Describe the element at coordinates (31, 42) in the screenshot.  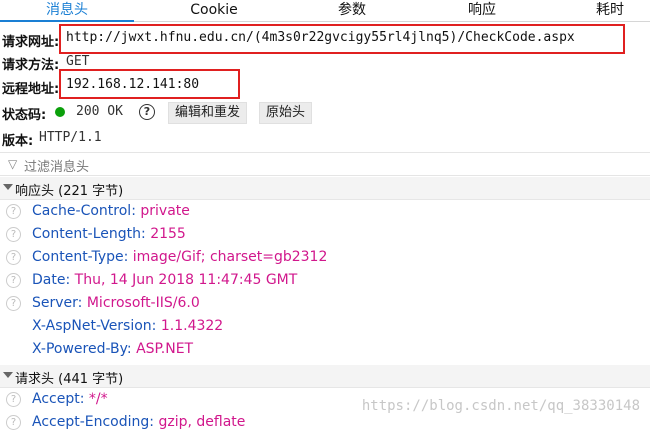
I see `request-url-label: 请求网址:` at that location.